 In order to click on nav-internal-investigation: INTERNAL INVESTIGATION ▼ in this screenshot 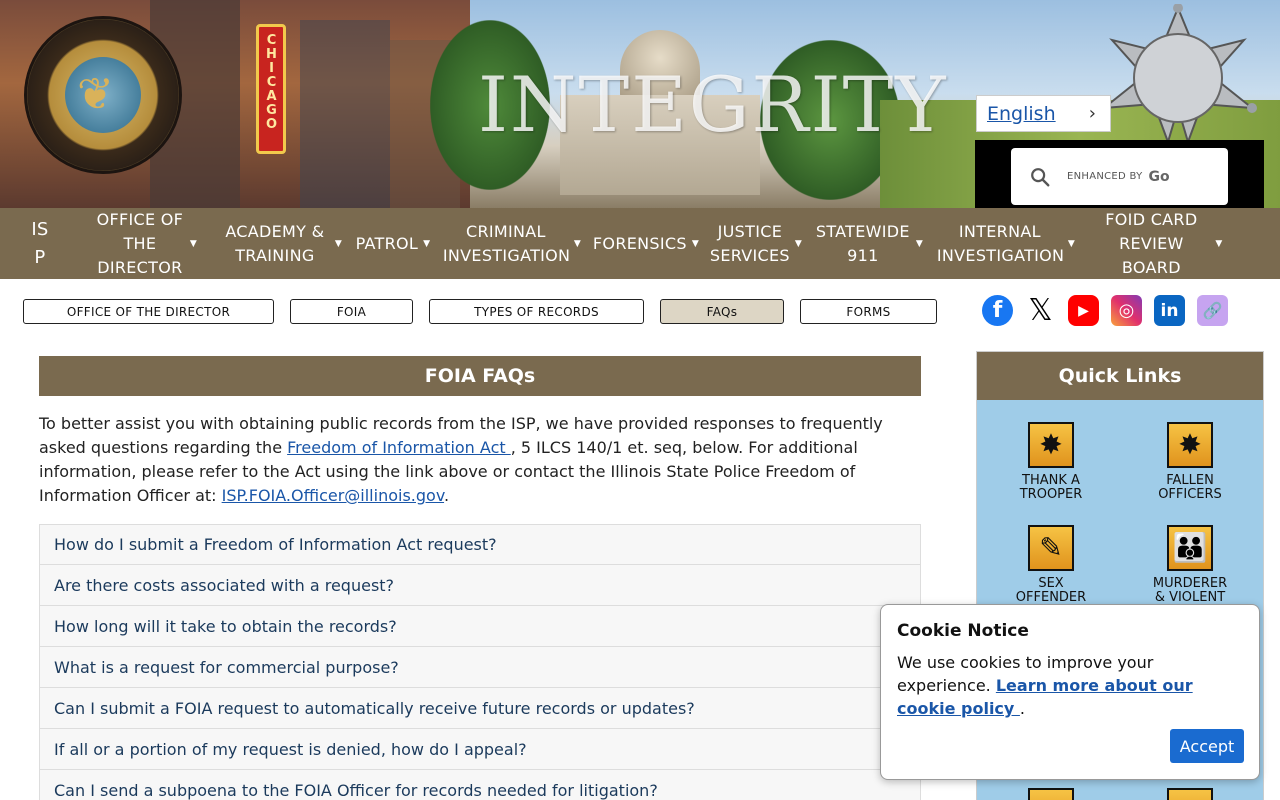, I will do `click(1006, 243)`.